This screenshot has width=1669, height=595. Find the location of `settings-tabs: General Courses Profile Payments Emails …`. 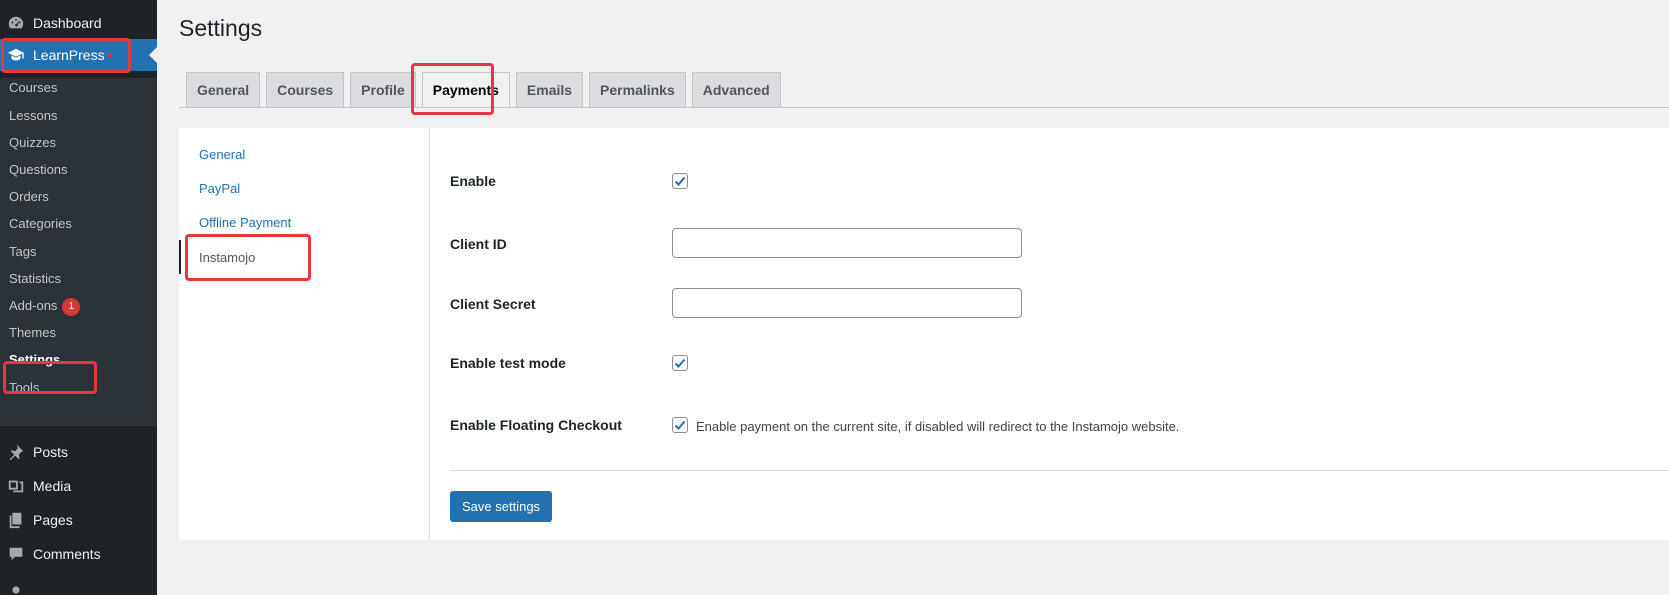

settings-tabs: General Courses Profile Payments Emails … is located at coordinates (486, 90).